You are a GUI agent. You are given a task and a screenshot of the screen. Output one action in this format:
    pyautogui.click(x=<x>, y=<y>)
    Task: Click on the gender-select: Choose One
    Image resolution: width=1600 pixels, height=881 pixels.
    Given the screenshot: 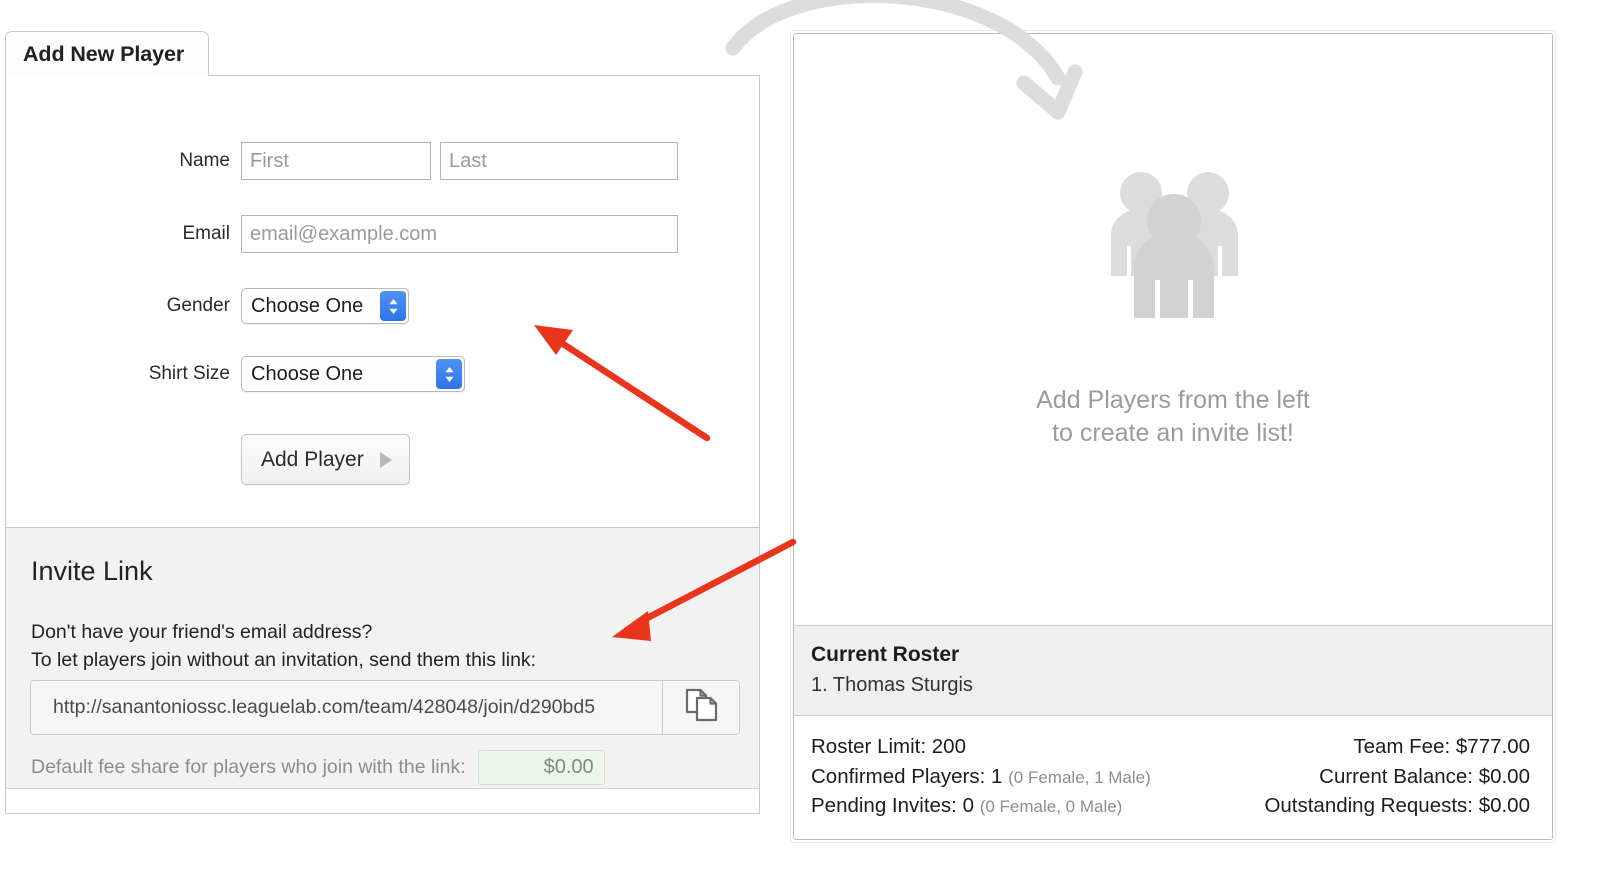 What is the action you would take?
    pyautogui.click(x=325, y=306)
    